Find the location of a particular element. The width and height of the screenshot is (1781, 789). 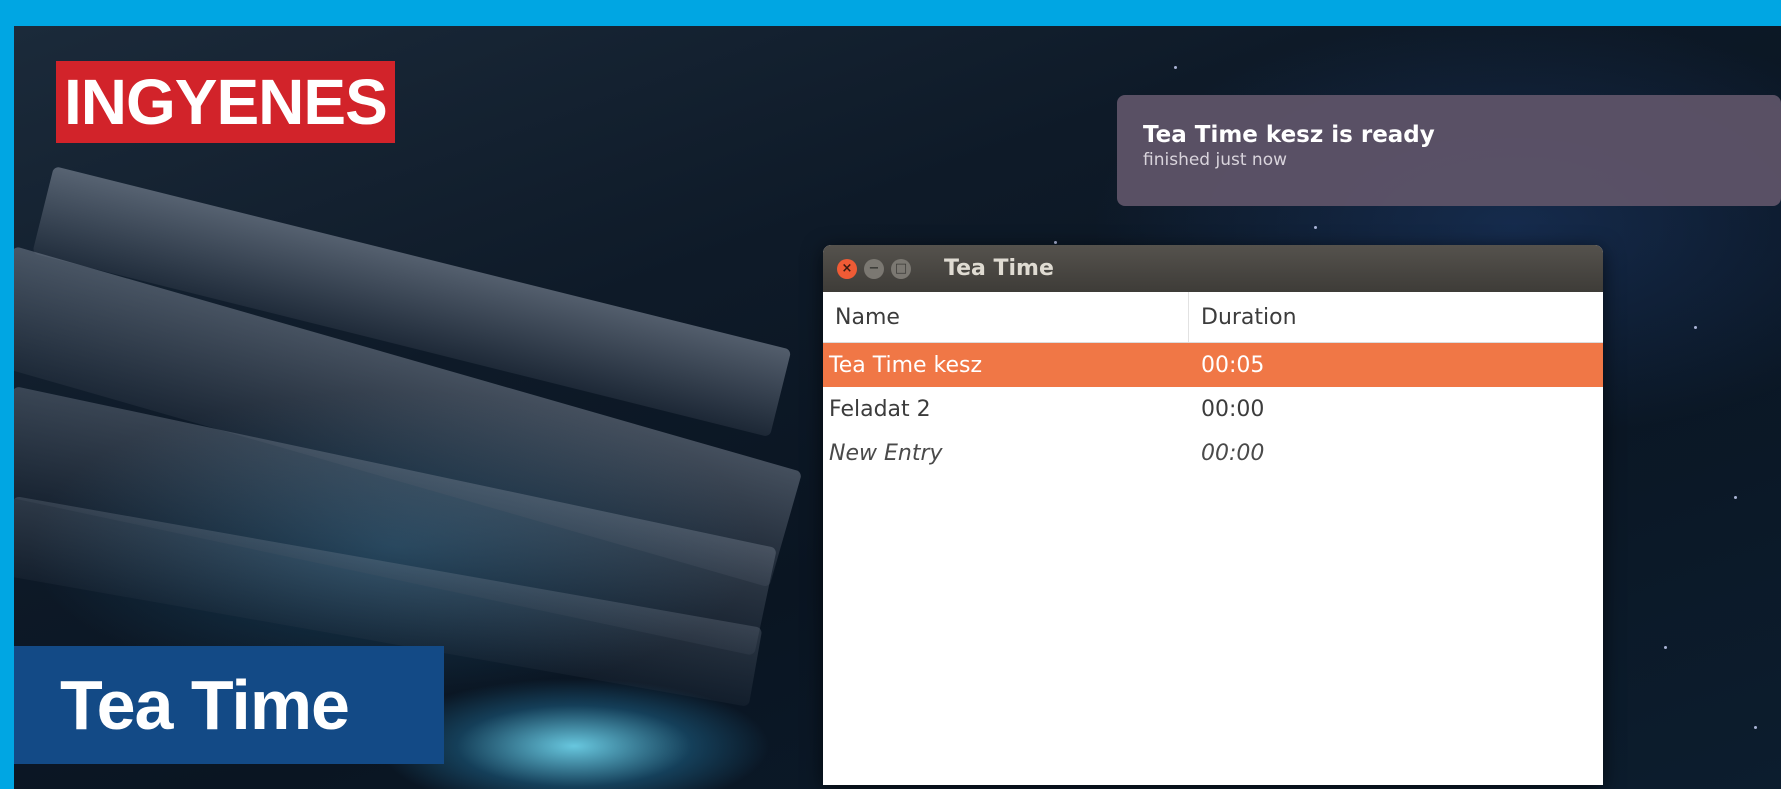

row-name: Tea Time kesz is located at coordinates (1006, 365).